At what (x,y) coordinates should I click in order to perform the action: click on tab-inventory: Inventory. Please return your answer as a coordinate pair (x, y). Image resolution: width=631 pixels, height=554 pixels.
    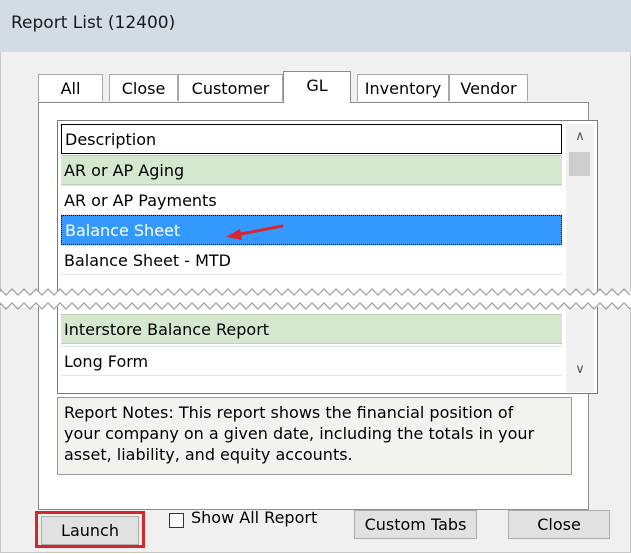
    Looking at the image, I should click on (403, 87).